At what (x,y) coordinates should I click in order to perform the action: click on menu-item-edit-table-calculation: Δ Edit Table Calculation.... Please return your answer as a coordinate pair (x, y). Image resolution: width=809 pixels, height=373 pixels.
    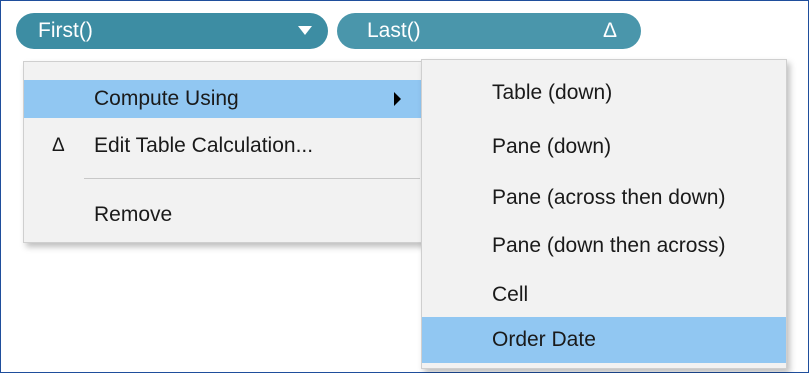
    Looking at the image, I should click on (226, 146).